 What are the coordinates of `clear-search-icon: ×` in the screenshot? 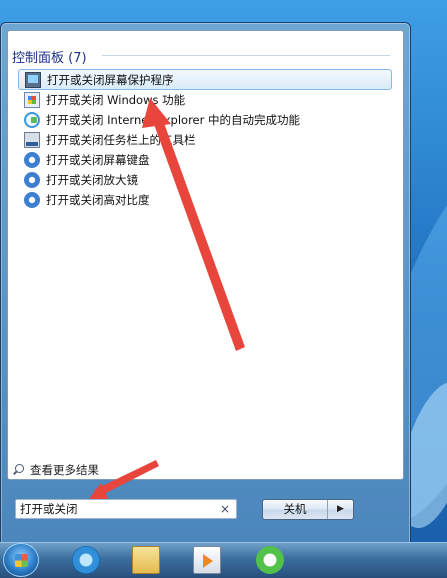 It's located at (225, 509).